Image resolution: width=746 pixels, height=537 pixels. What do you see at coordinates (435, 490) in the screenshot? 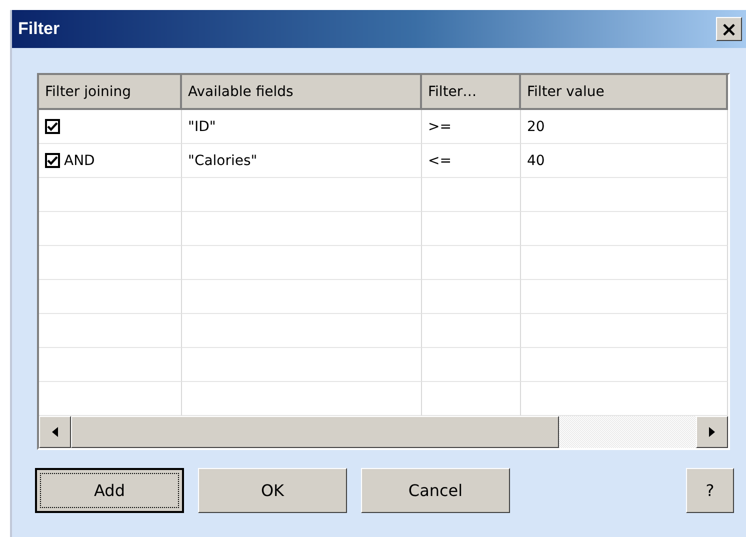
I see `dialog-button: Cancel` at bounding box center [435, 490].